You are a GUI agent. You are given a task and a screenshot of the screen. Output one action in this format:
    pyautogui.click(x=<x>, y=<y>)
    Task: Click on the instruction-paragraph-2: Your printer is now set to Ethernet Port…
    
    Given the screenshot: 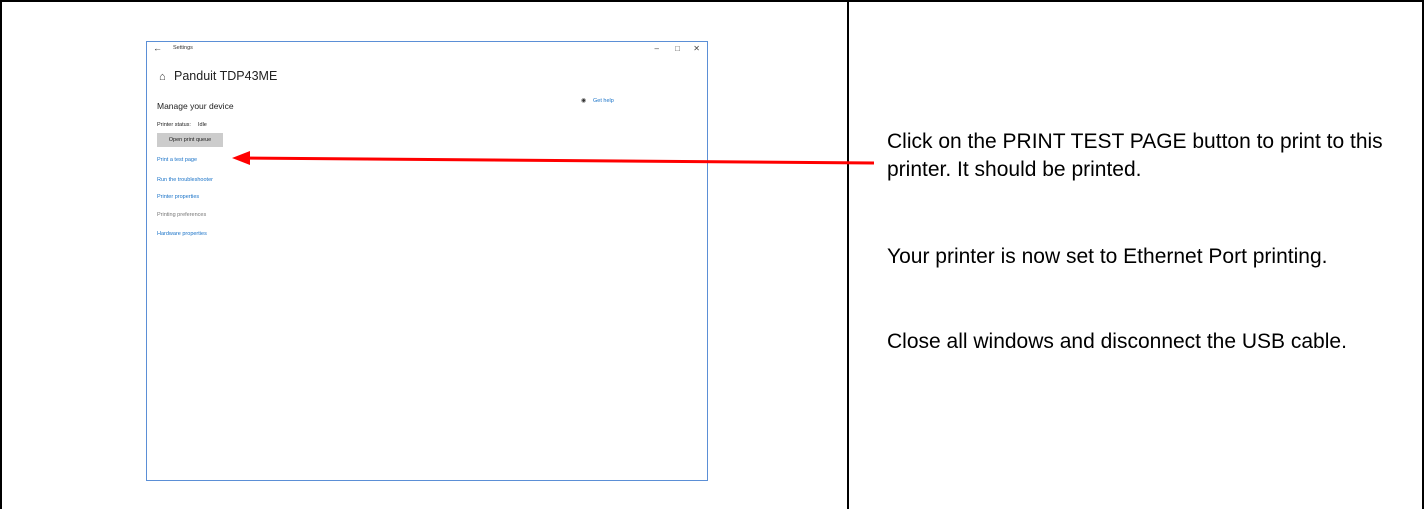 What is the action you would take?
    pyautogui.click(x=1107, y=256)
    